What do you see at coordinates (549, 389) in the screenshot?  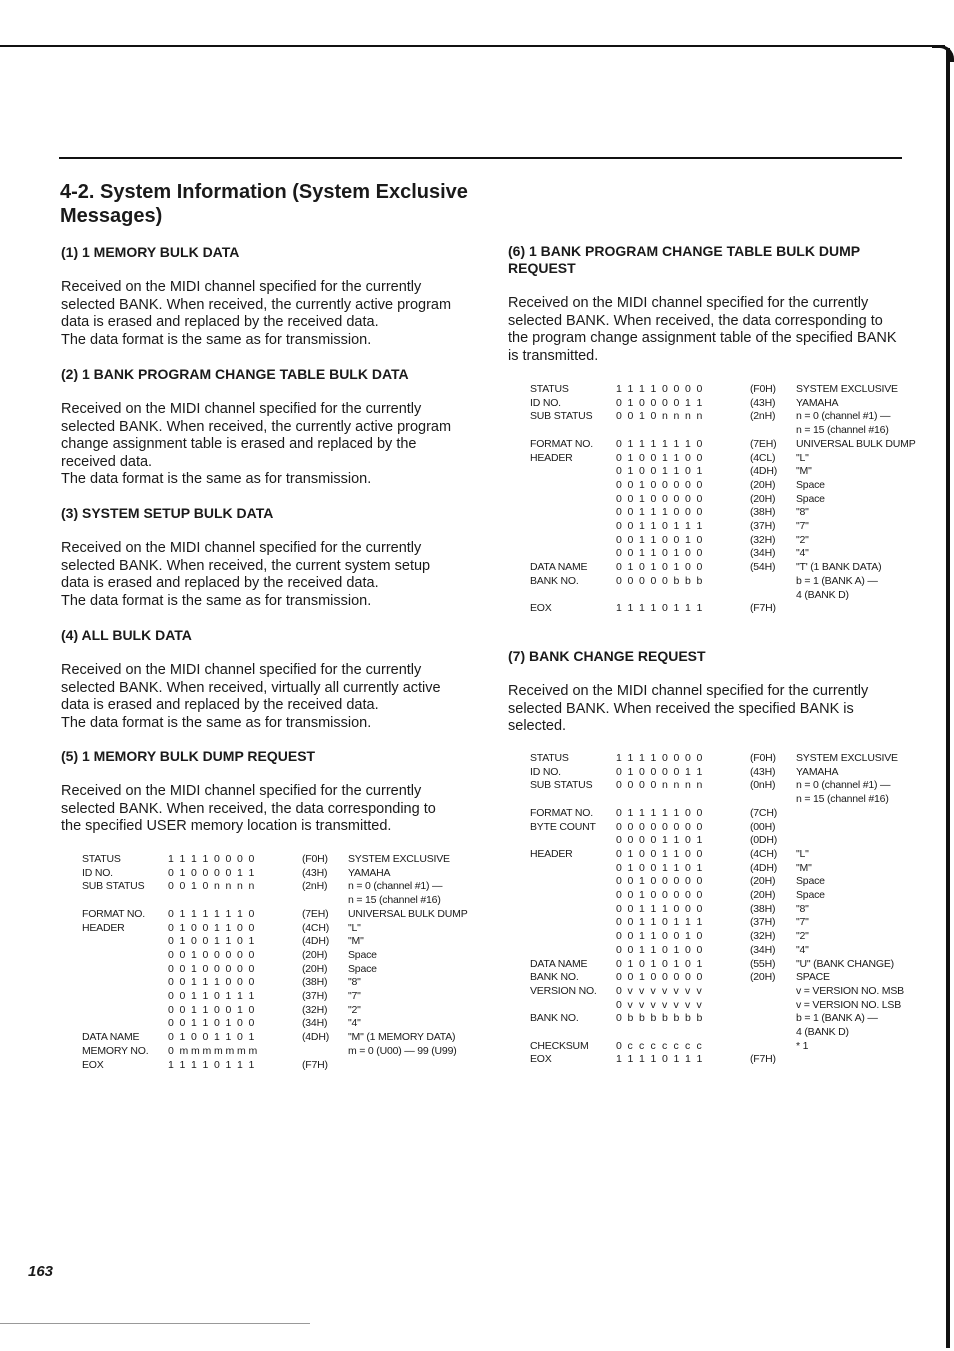 I see `field-label: STATUS` at bounding box center [549, 389].